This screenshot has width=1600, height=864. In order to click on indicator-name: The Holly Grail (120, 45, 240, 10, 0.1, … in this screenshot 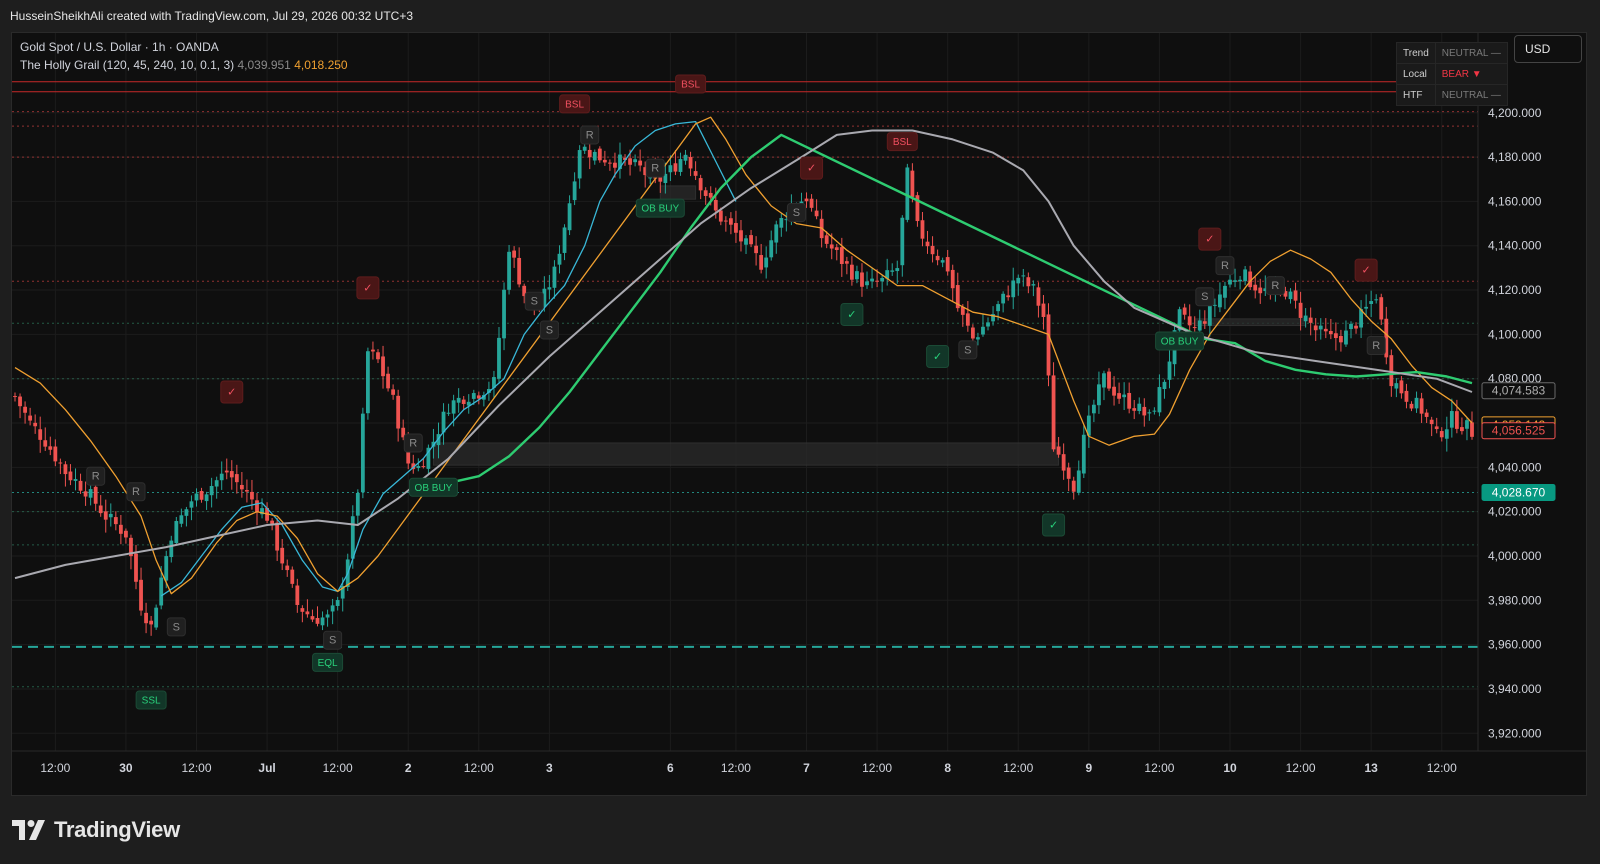, I will do `click(127, 65)`.